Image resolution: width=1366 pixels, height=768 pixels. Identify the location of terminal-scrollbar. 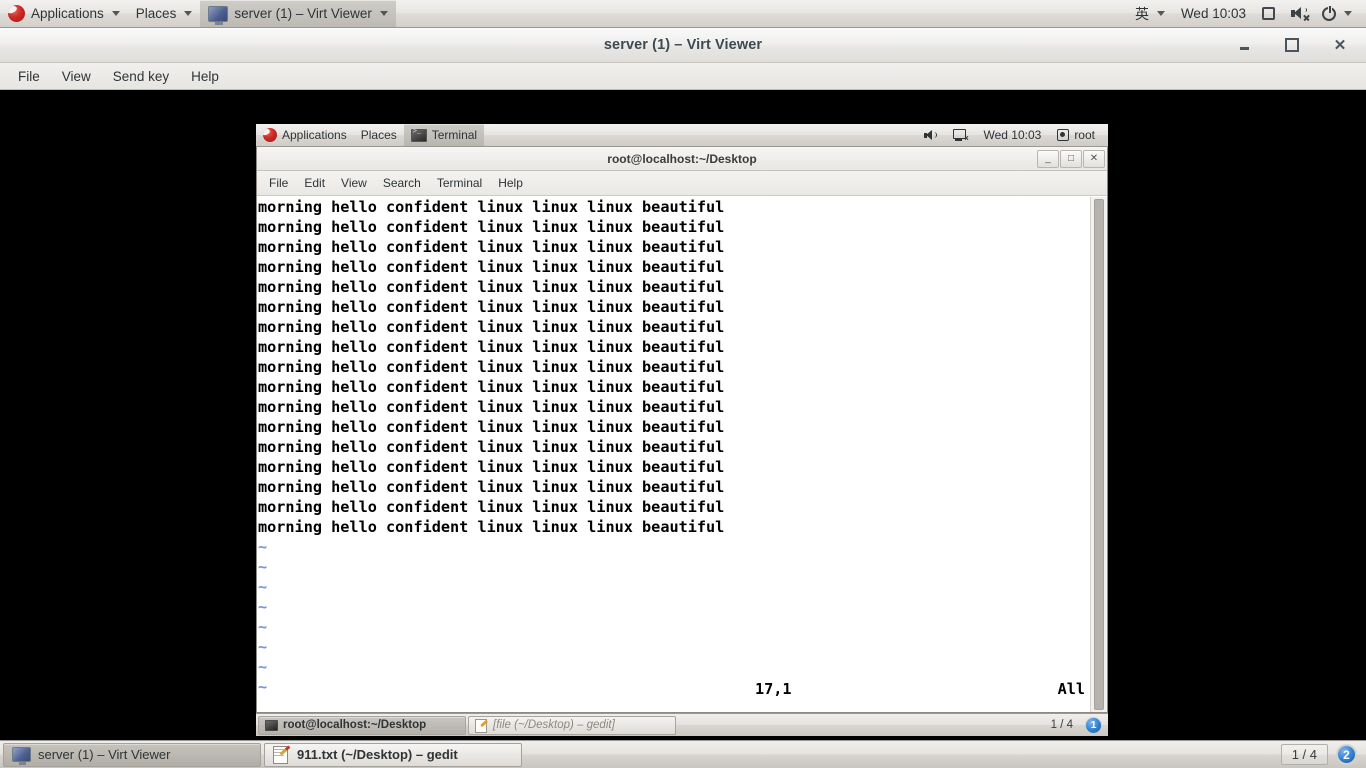
(1098, 454).